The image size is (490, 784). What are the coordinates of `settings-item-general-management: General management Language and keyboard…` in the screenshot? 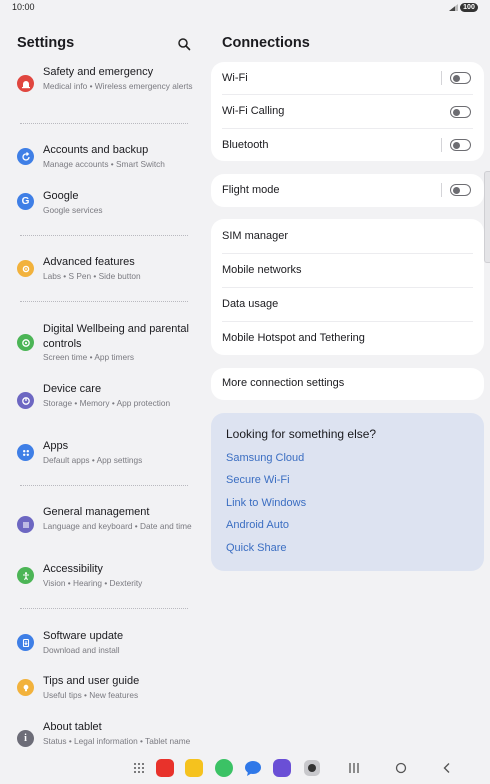 It's located at (100, 526).